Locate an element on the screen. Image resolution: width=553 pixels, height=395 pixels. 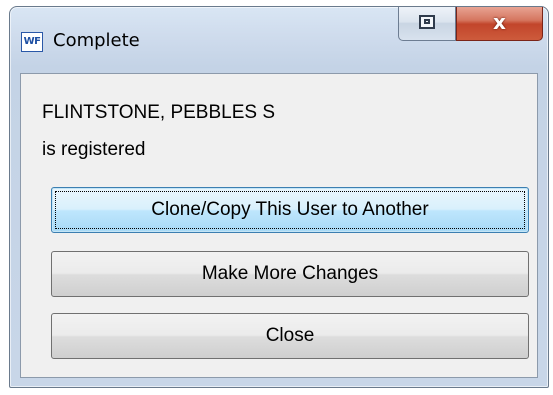
window-close-button: x is located at coordinates (499, 24).